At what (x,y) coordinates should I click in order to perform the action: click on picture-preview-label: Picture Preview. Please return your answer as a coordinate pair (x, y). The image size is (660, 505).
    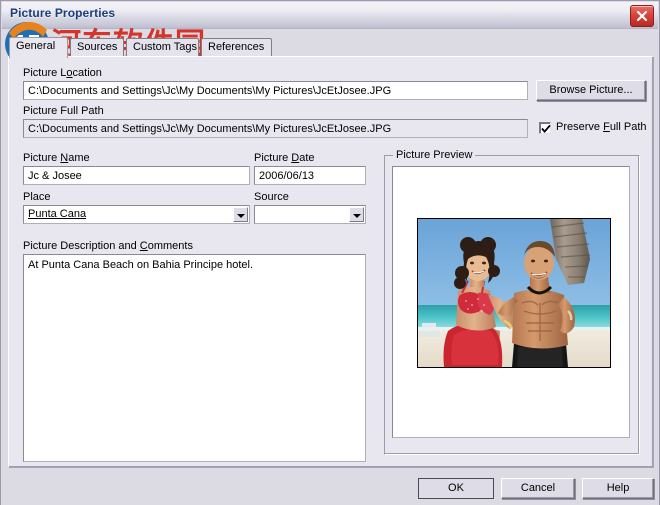
    Looking at the image, I should click on (434, 155).